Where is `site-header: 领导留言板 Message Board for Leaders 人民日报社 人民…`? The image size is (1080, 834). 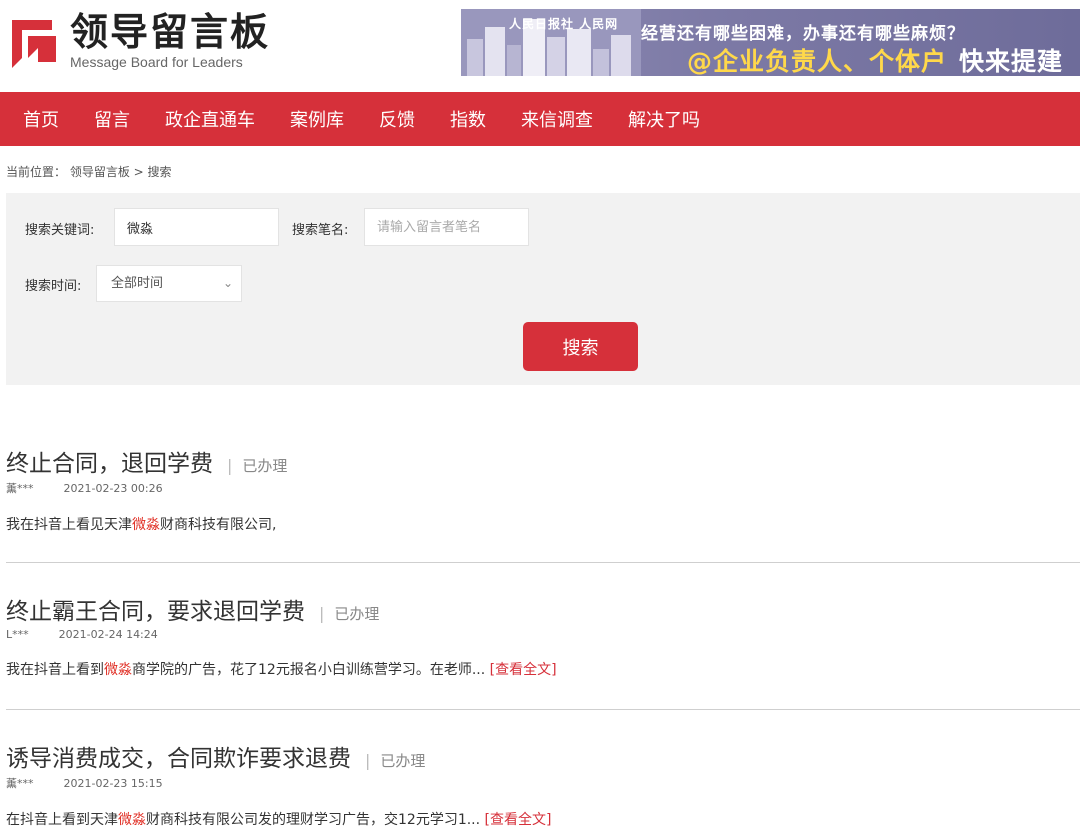
site-header: 领导留言板 Message Board for Leaders 人民日报社 人民… is located at coordinates (540, 46).